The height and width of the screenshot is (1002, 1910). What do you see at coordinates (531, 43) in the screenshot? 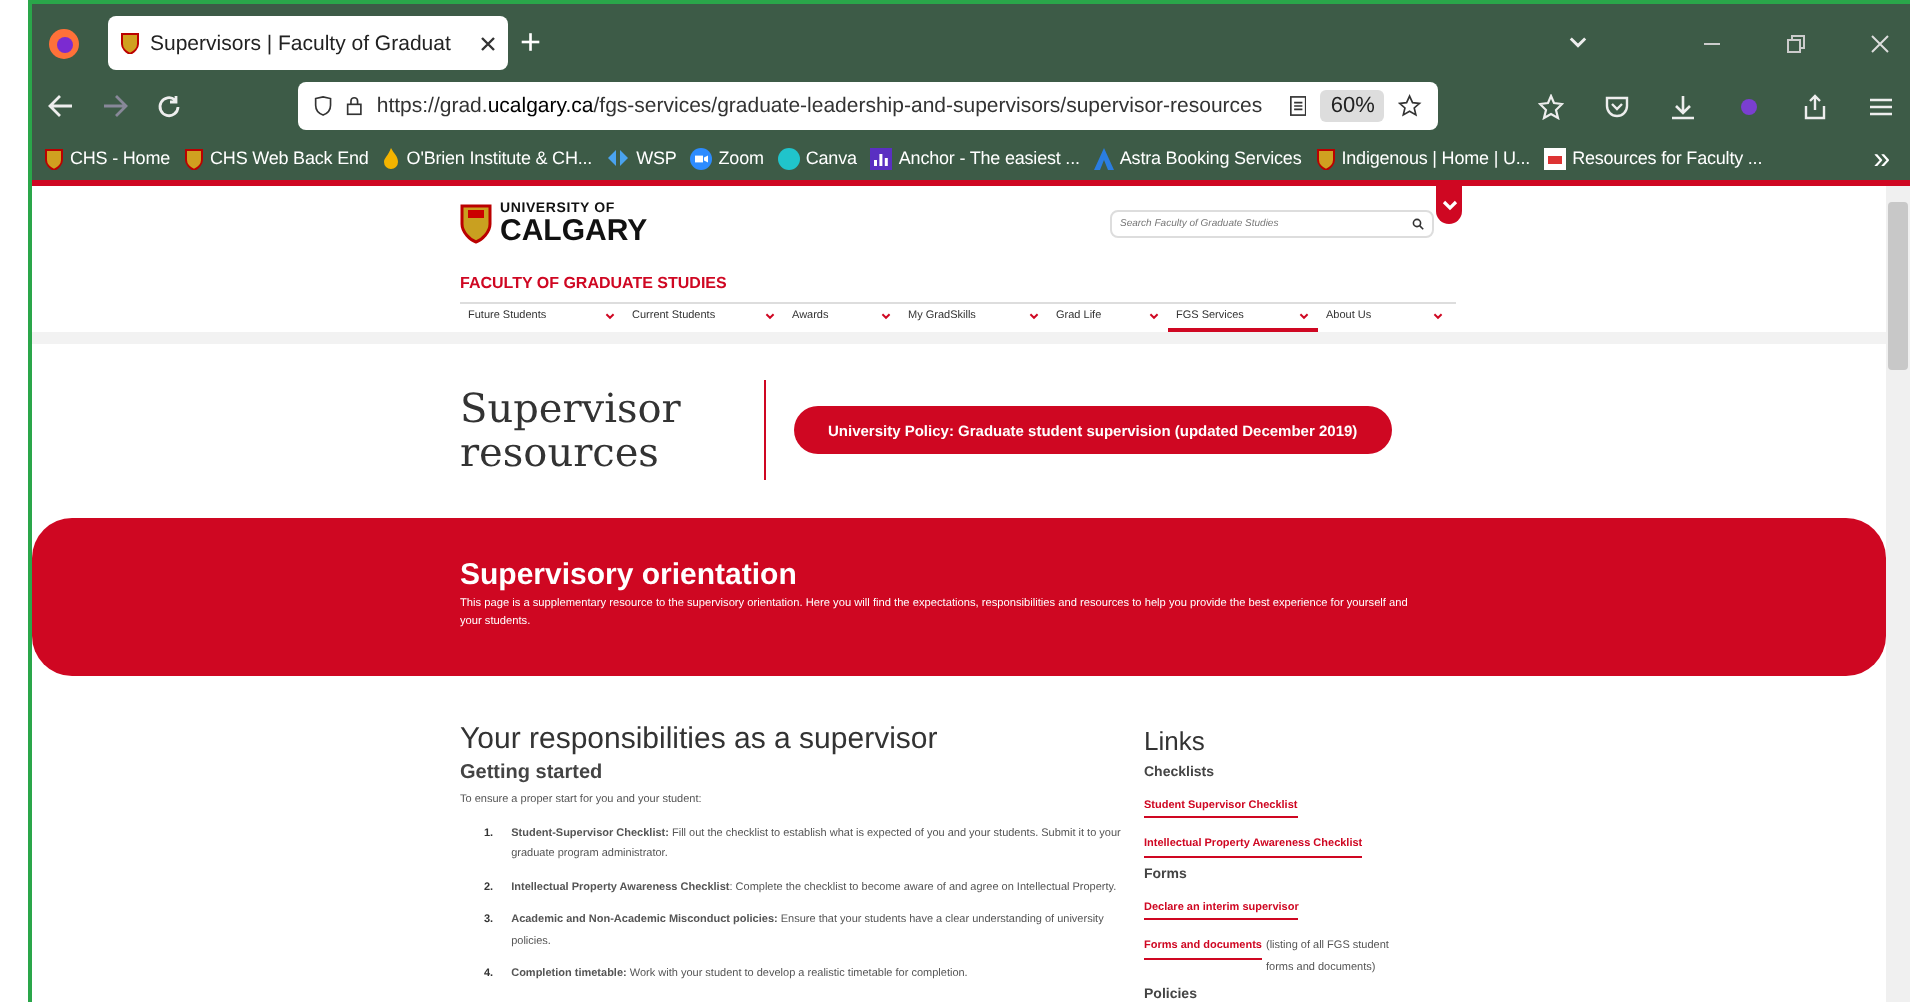
I see `new-tab-button: +` at bounding box center [531, 43].